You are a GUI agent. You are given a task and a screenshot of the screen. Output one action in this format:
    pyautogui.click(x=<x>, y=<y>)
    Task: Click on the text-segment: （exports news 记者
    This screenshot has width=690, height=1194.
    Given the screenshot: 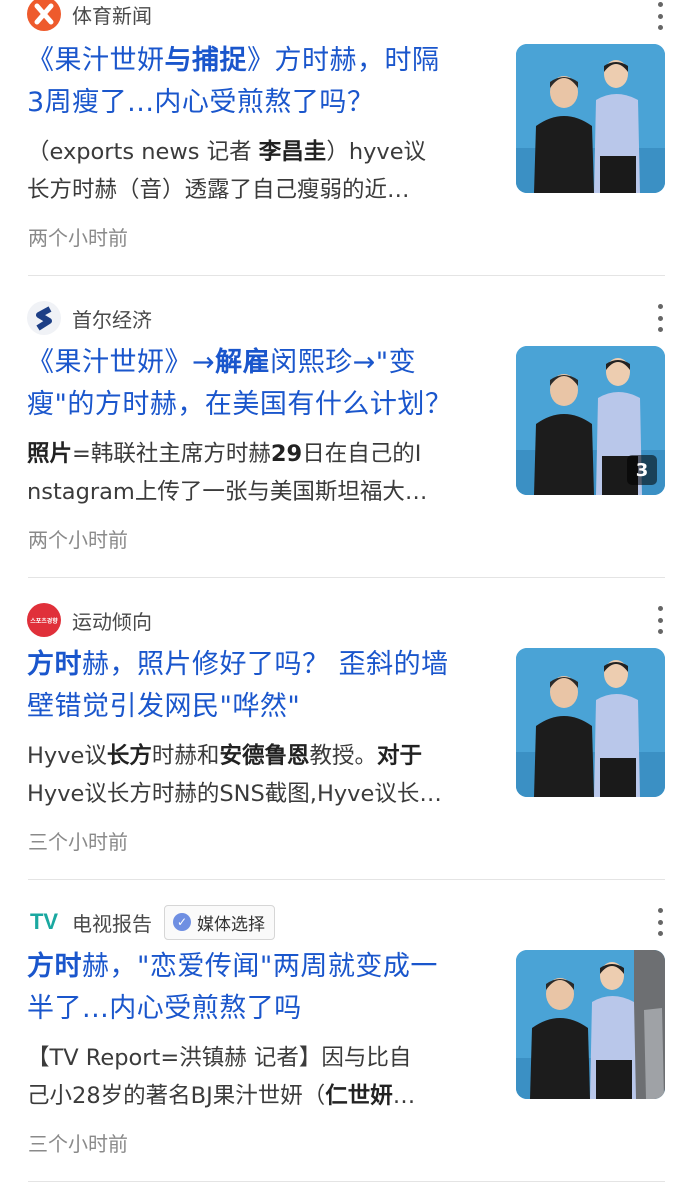 What is the action you would take?
    pyautogui.click(x=143, y=152)
    